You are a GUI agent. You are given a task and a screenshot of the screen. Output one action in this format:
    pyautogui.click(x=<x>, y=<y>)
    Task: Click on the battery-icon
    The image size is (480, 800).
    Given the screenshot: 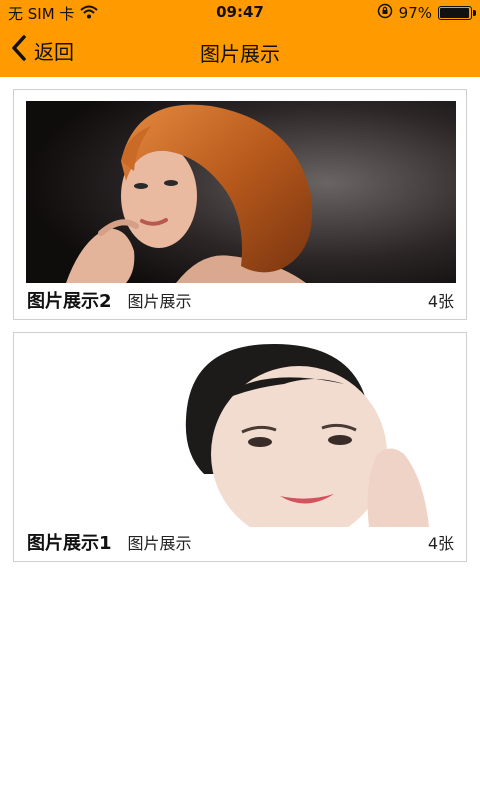 What is the action you would take?
    pyautogui.click(x=457, y=13)
    